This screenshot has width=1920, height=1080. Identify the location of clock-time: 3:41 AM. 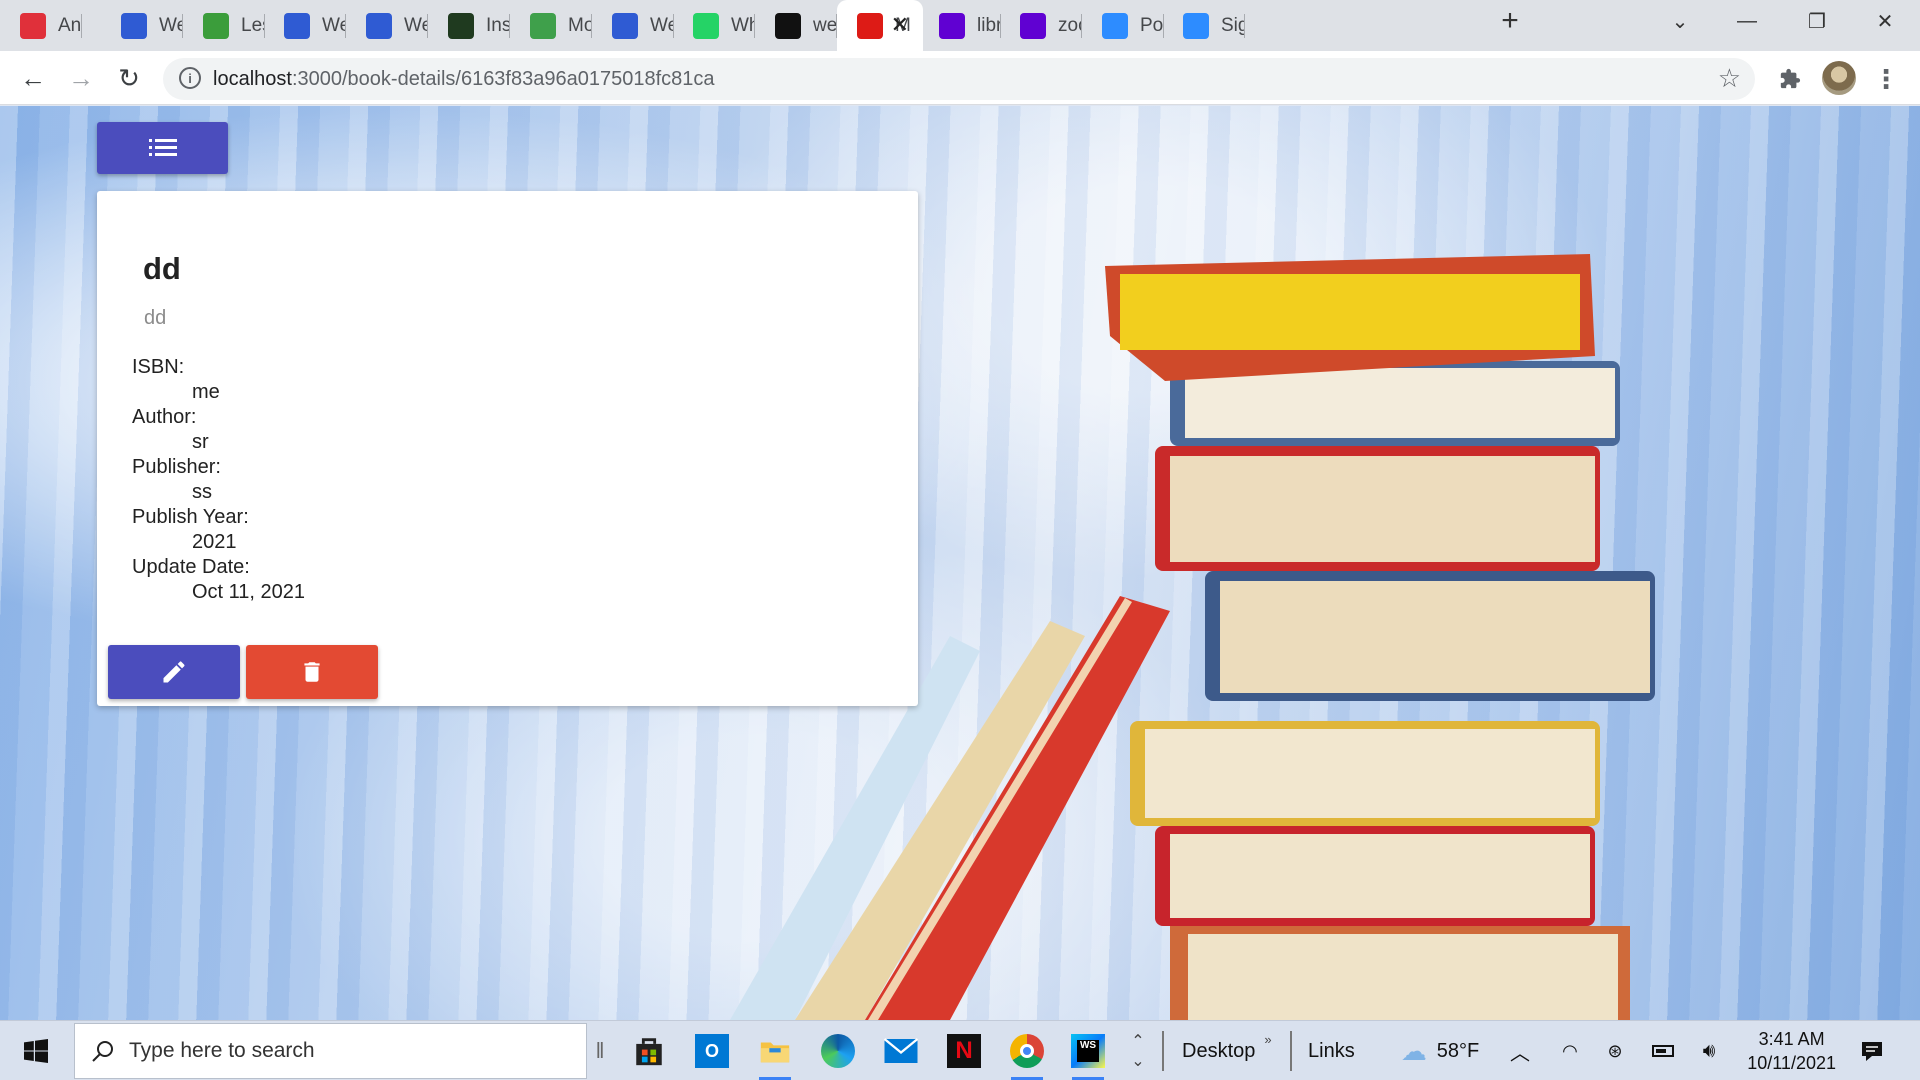
(1791, 1039).